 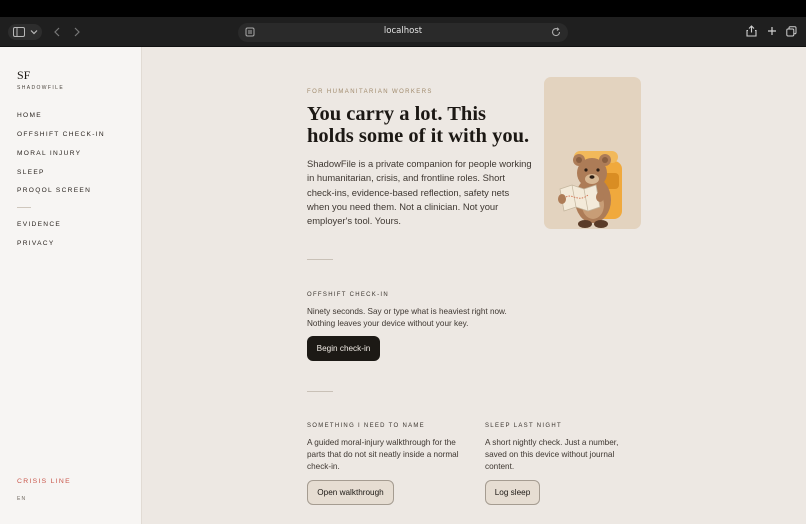 I want to click on share-icon, so click(x=751, y=31).